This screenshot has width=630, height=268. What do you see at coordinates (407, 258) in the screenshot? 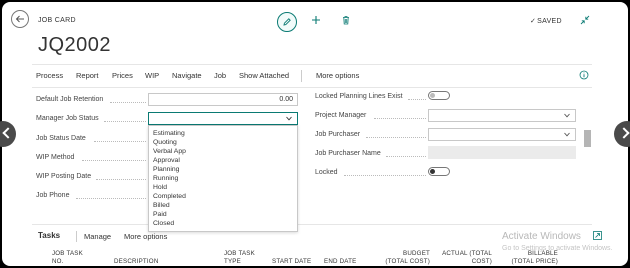
I see `column-header-budget-total-cost: BUDGET (TOTAL COST)` at bounding box center [407, 258].